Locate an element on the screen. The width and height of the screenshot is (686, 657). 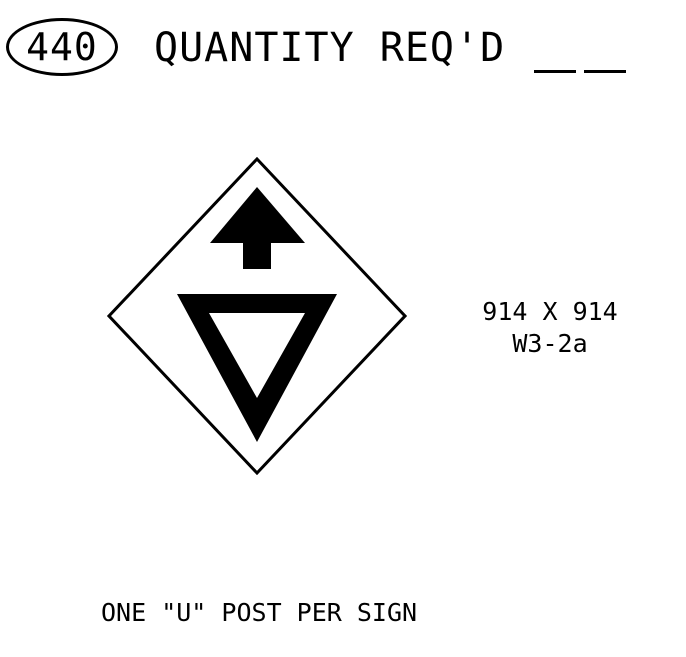
quantity-title: QUANTITY REQ'D is located at coordinates (330, 48).